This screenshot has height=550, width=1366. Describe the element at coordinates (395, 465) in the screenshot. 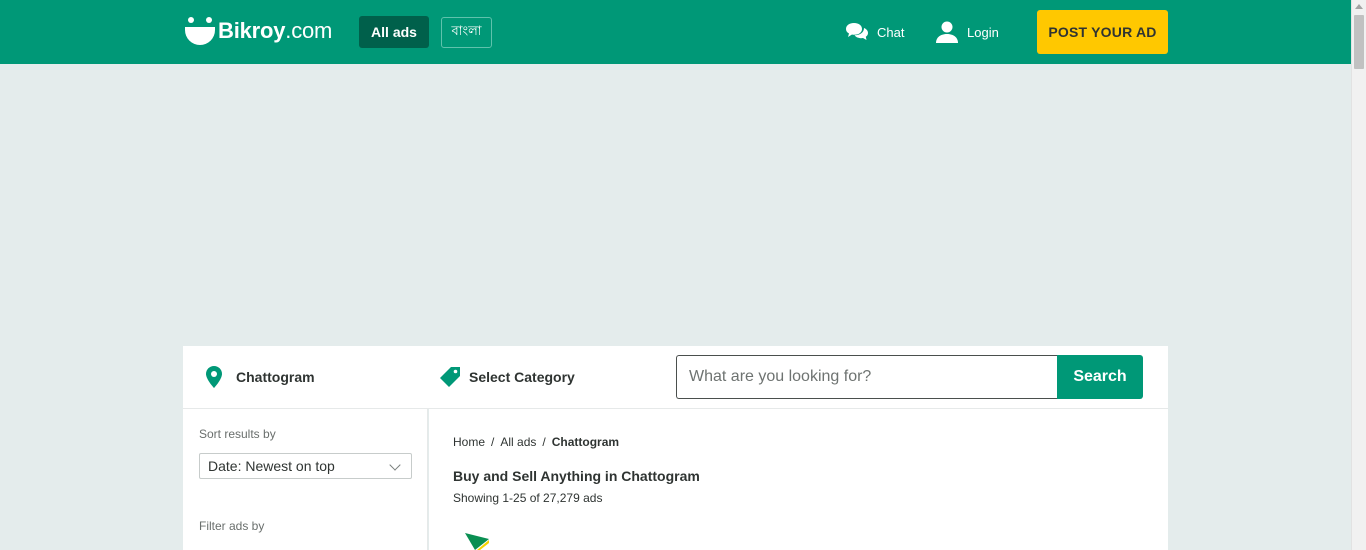

I see `chevron-down-icon` at that location.